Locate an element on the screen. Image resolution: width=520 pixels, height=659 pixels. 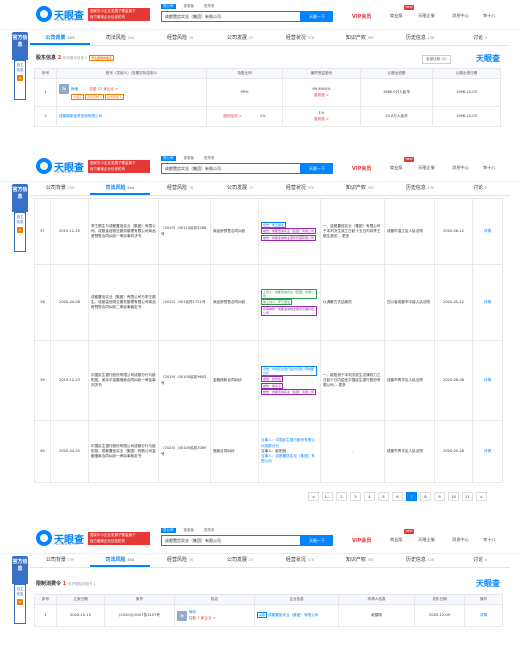
page-link: 5 is located at coordinates (383, 496).